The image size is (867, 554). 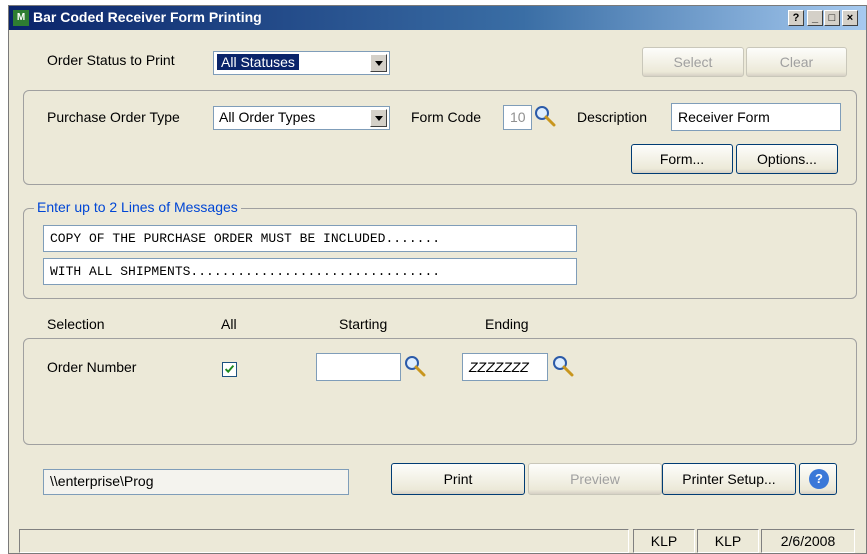 I want to click on po-type-select: All Order Types, so click(x=301, y=118).